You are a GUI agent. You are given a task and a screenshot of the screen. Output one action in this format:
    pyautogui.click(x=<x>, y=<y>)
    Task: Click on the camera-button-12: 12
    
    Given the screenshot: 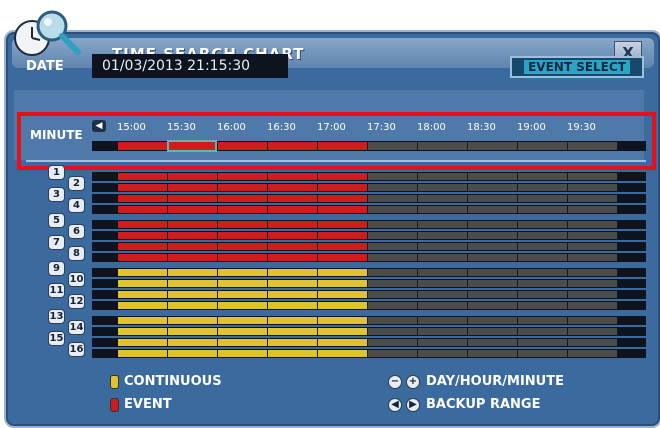 What is the action you would take?
    pyautogui.click(x=76, y=301)
    